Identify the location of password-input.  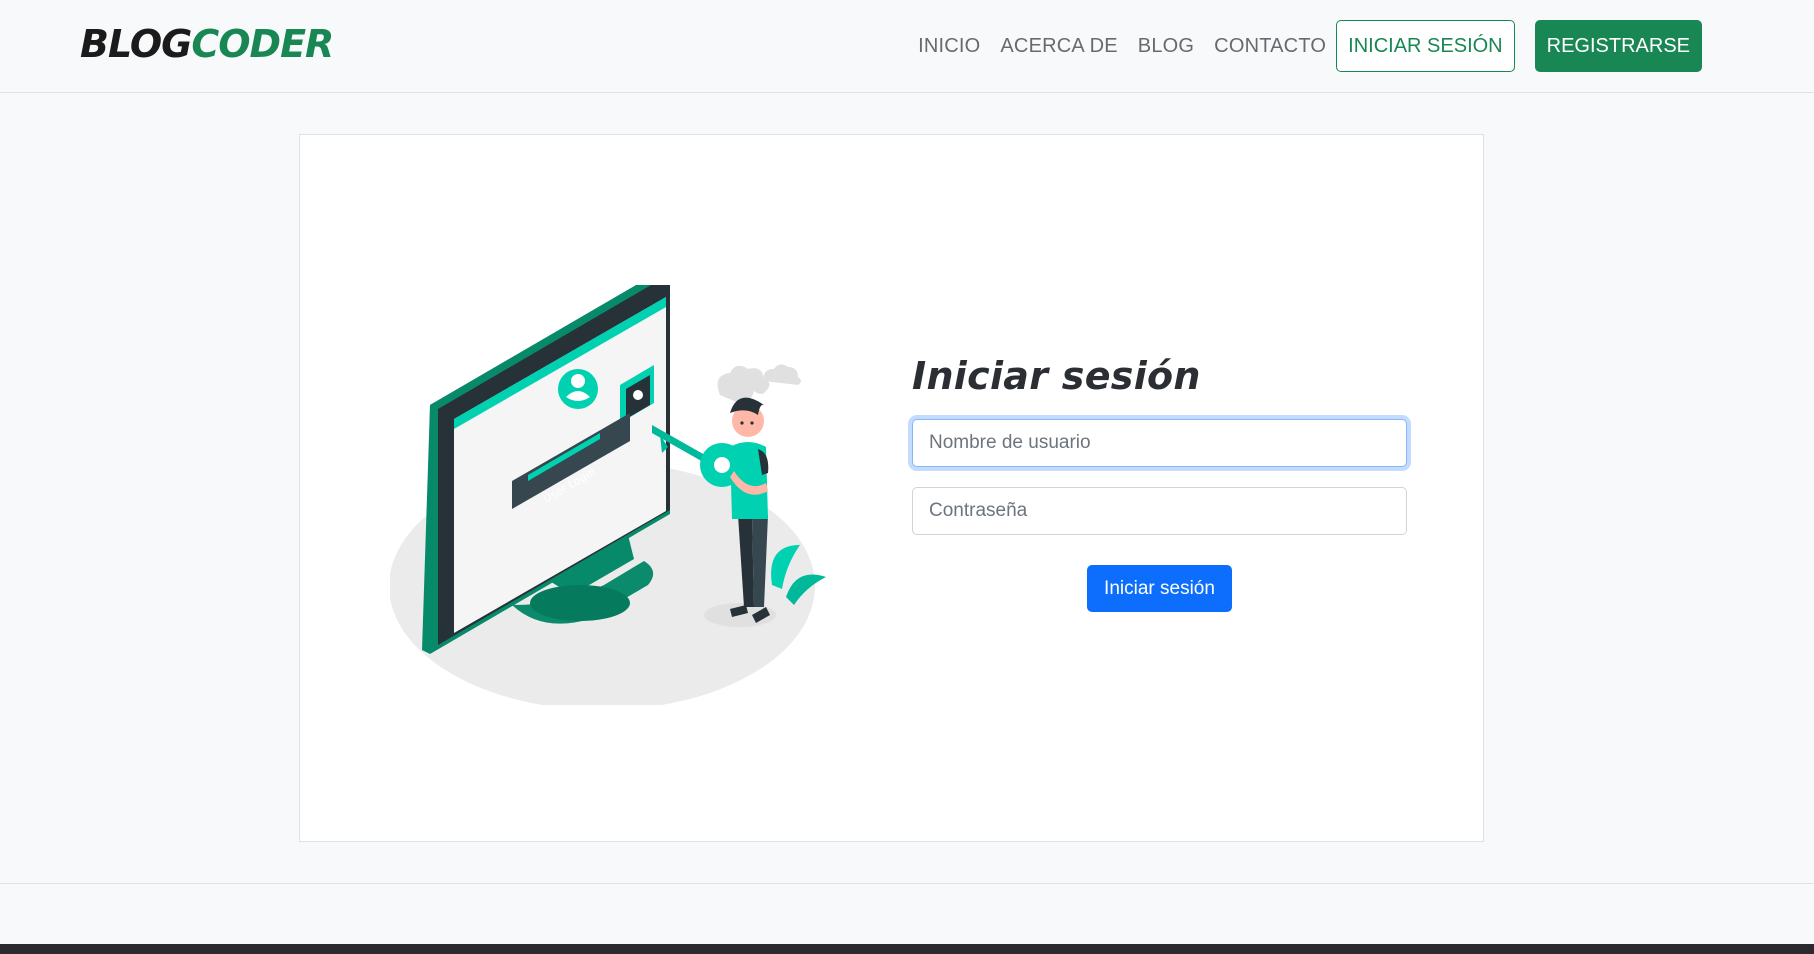
(1159, 511).